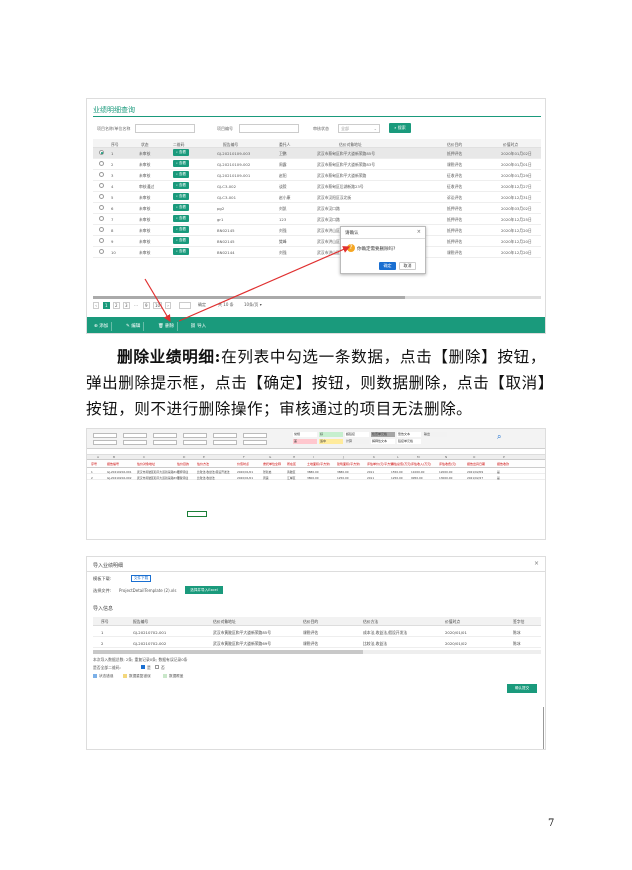  Describe the element at coordinates (475, 478) in the screenshot. I see `sheet-cell: 2021/02/27` at that location.